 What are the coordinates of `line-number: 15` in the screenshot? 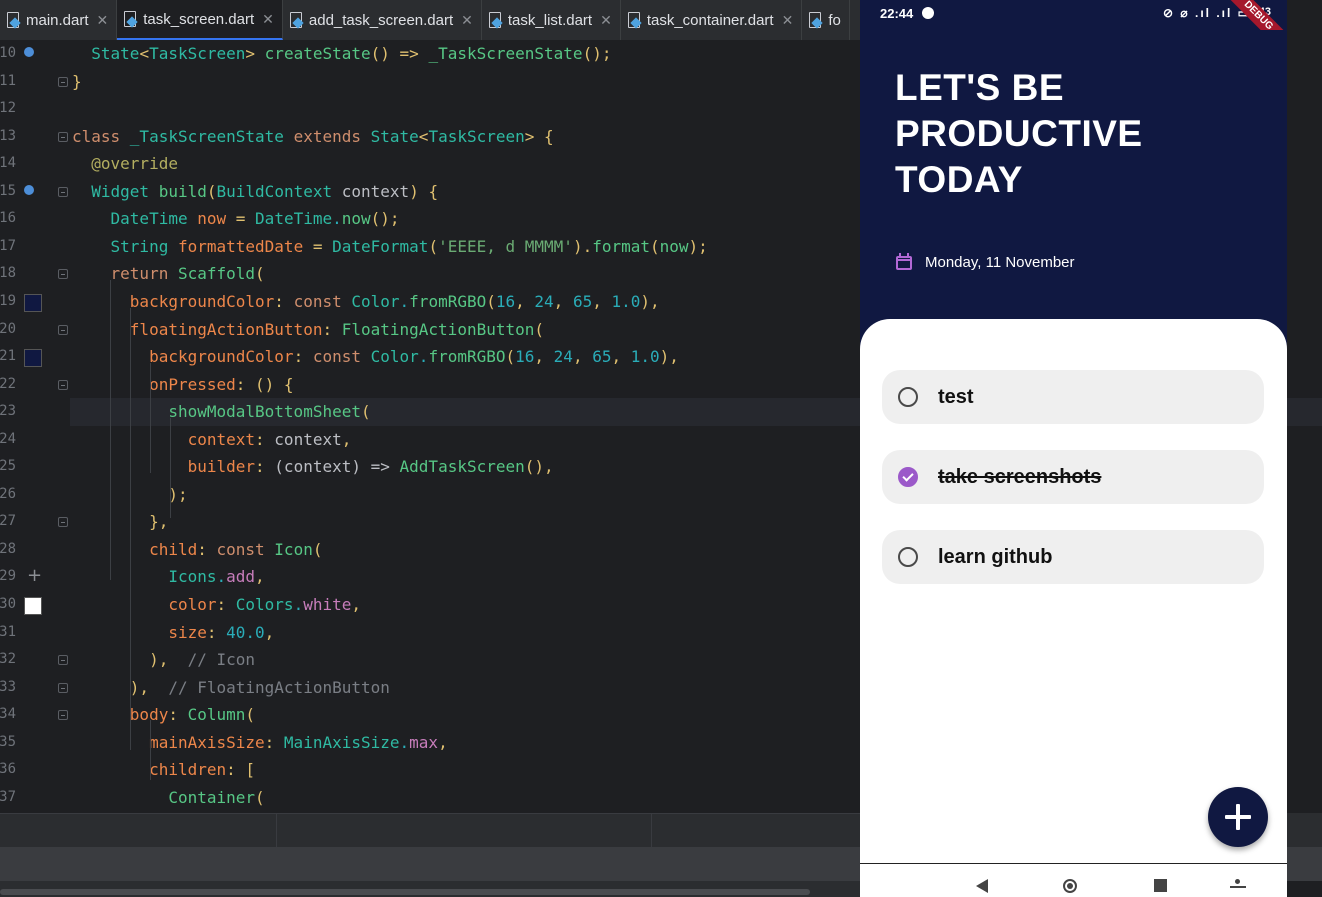 It's located at (8, 190).